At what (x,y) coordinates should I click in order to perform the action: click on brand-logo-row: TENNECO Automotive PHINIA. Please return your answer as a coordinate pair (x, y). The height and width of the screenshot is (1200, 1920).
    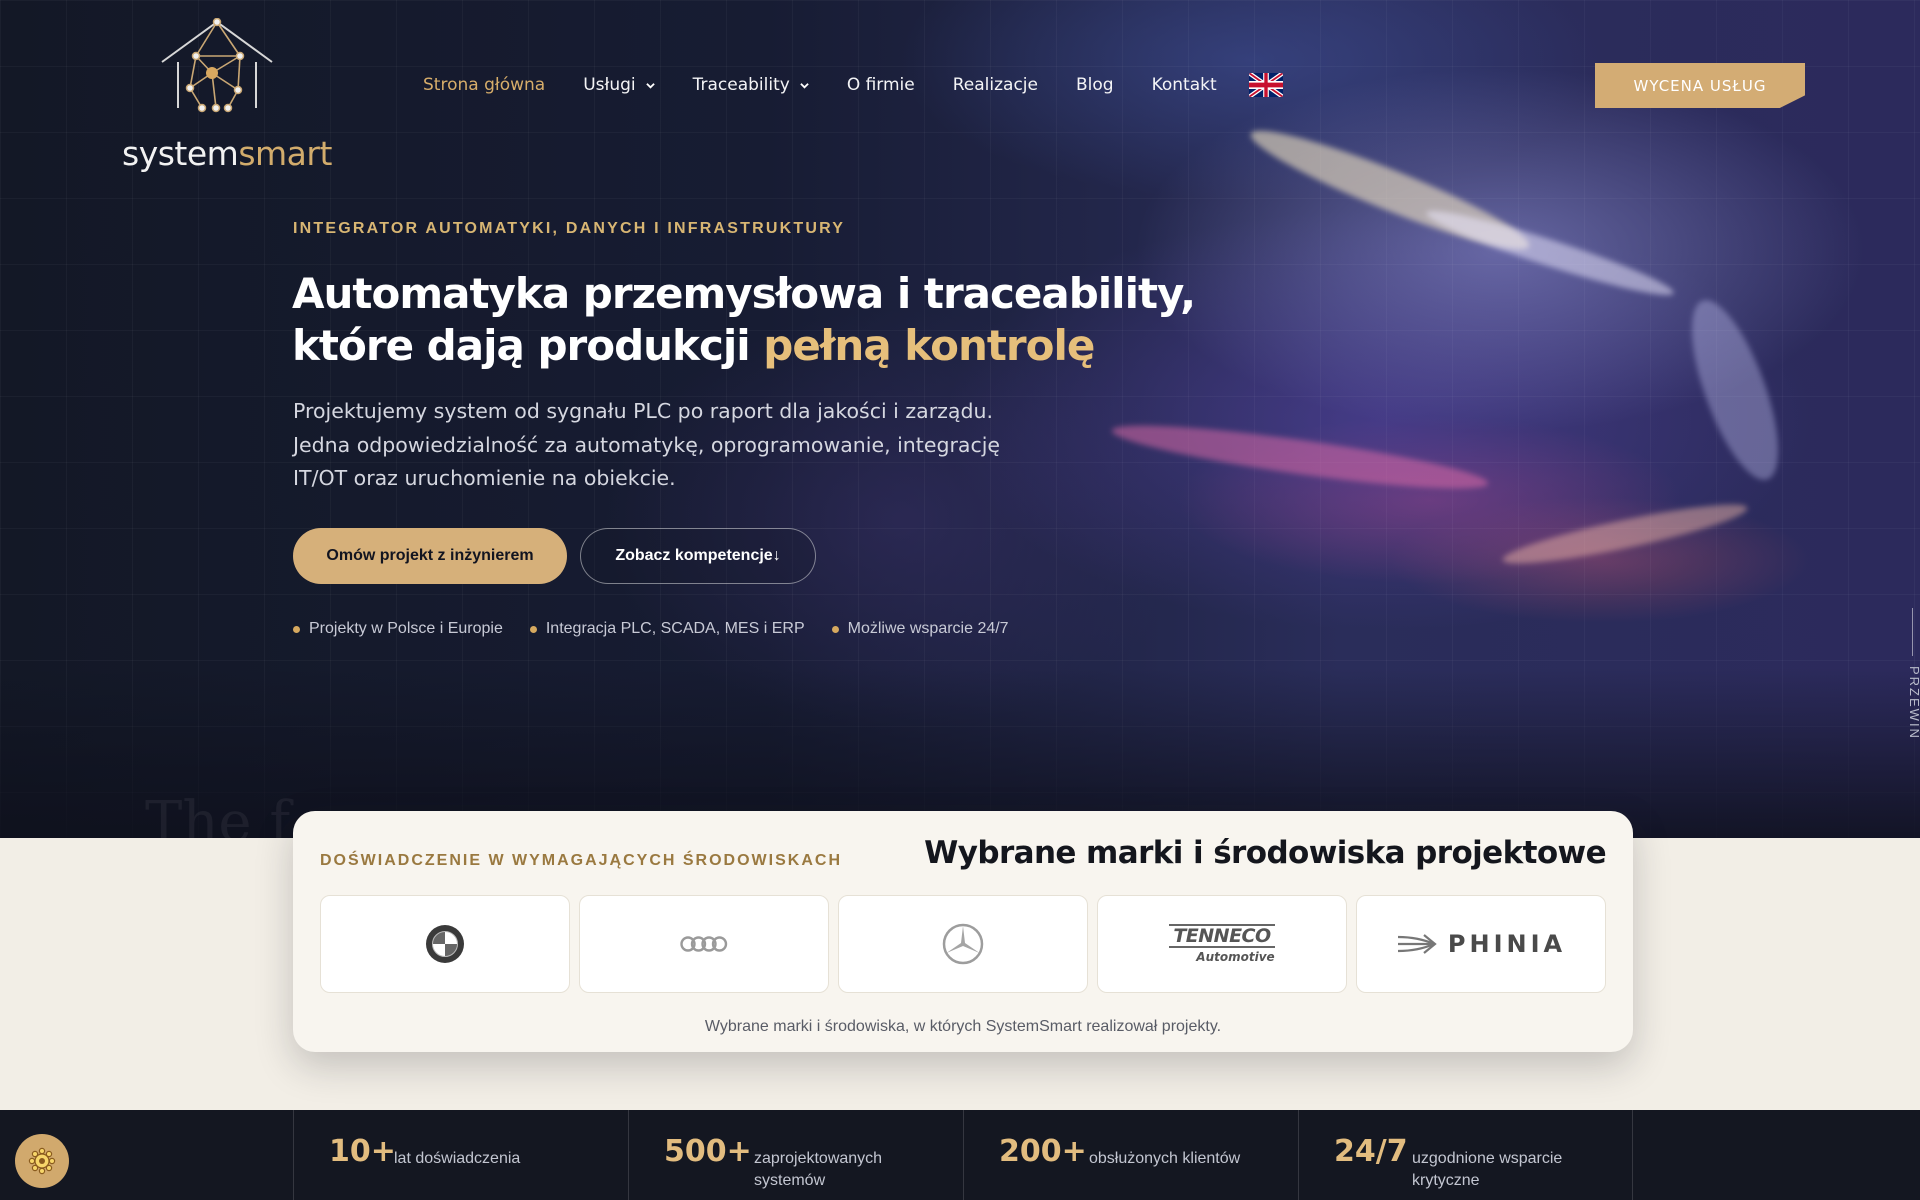
    Looking at the image, I should click on (963, 944).